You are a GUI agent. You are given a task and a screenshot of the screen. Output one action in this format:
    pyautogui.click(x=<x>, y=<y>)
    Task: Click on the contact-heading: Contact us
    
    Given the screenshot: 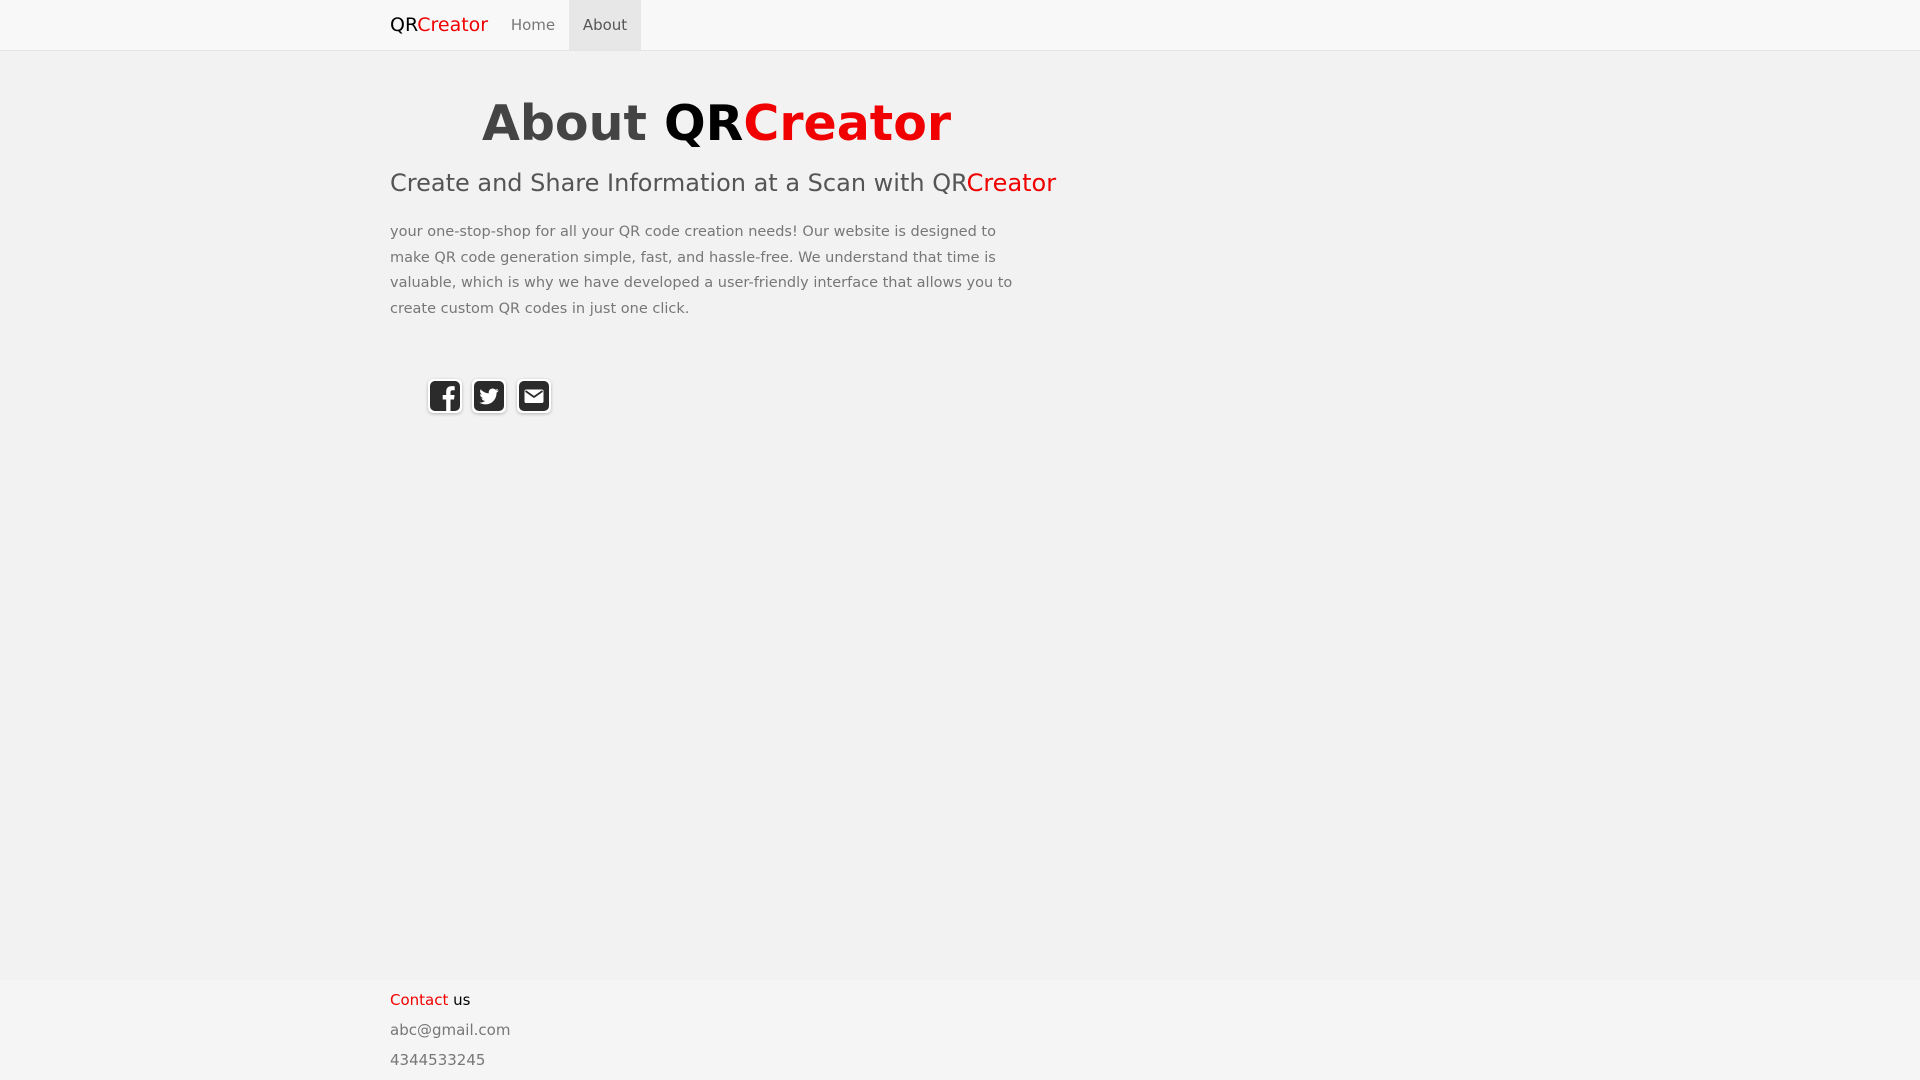 What is the action you would take?
    pyautogui.click(x=430, y=1000)
    